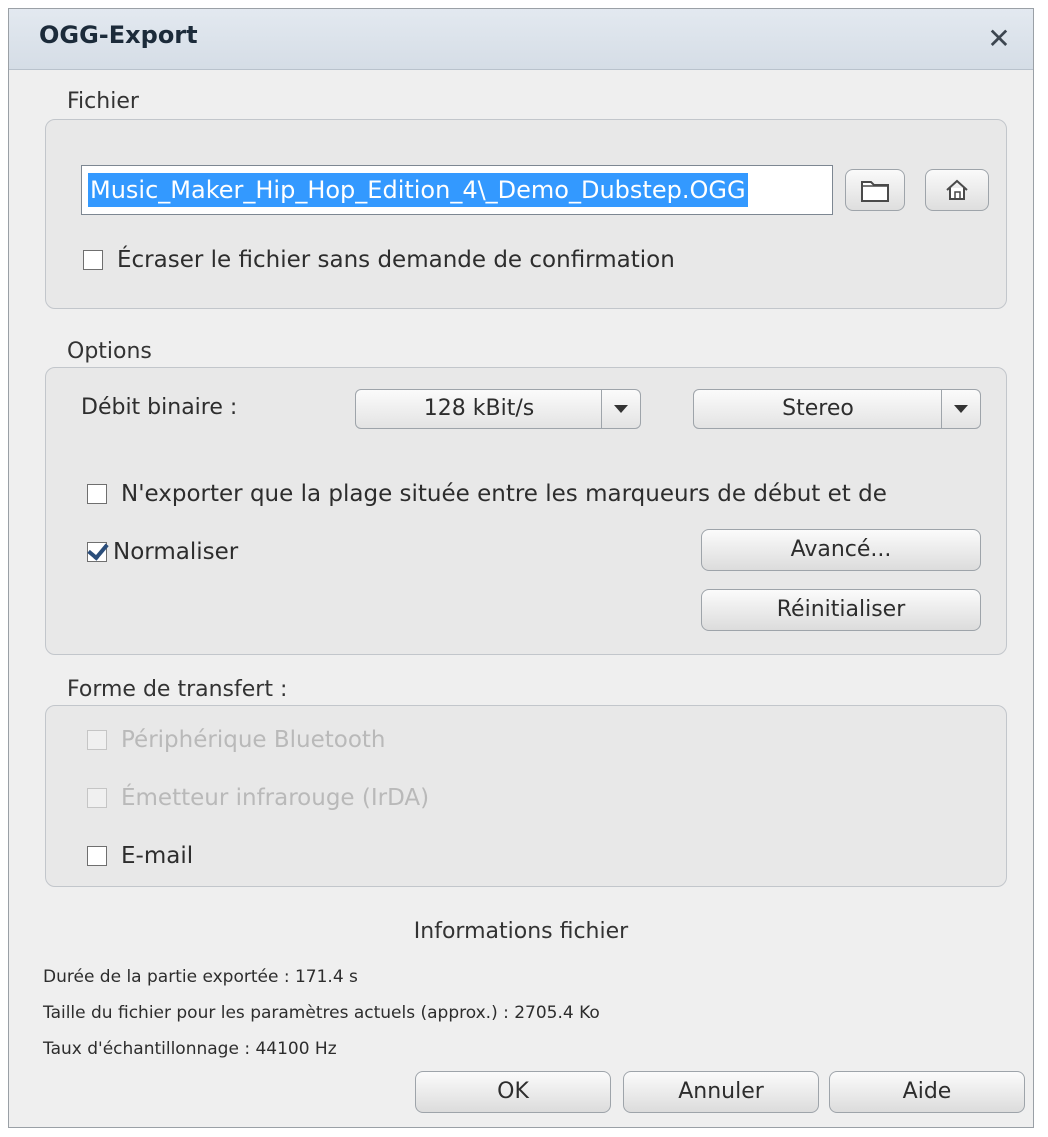 The image size is (1048, 1137). Describe the element at coordinates (177, 689) in the screenshot. I see `transfer-section-label: Forme de transfert :` at that location.